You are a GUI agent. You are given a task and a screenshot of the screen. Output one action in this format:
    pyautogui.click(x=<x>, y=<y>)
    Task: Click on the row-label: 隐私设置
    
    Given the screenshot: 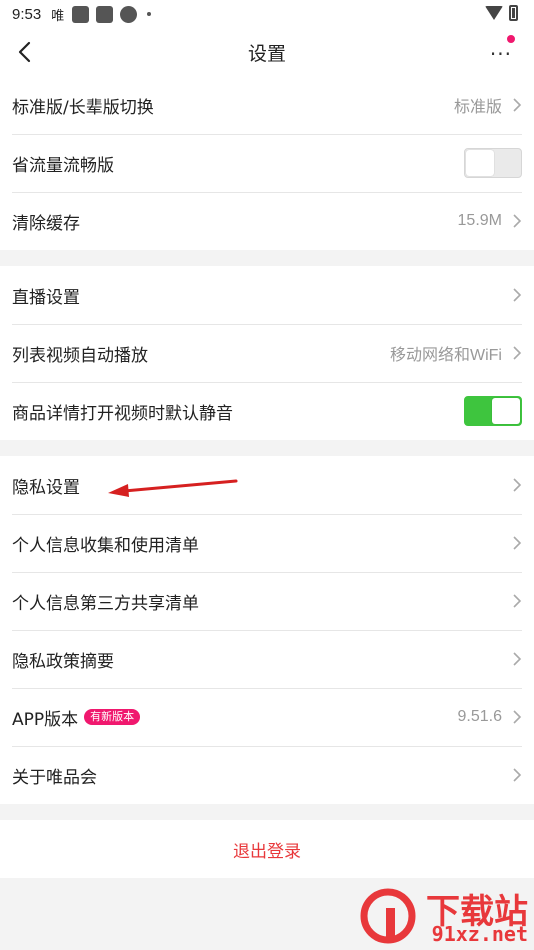 What is the action you would take?
    pyautogui.click(x=46, y=487)
    